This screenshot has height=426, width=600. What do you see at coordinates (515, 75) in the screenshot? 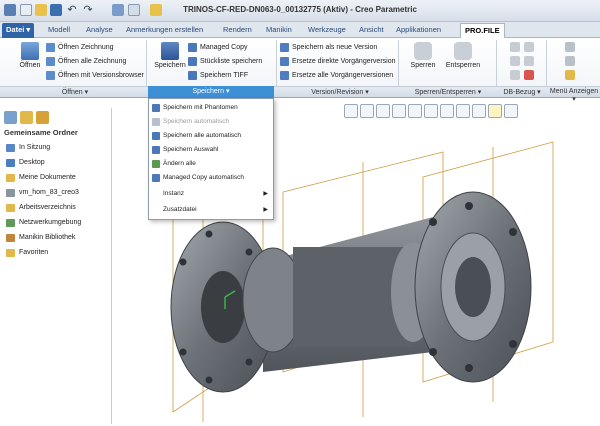
I see `db-info-icon` at bounding box center [515, 75].